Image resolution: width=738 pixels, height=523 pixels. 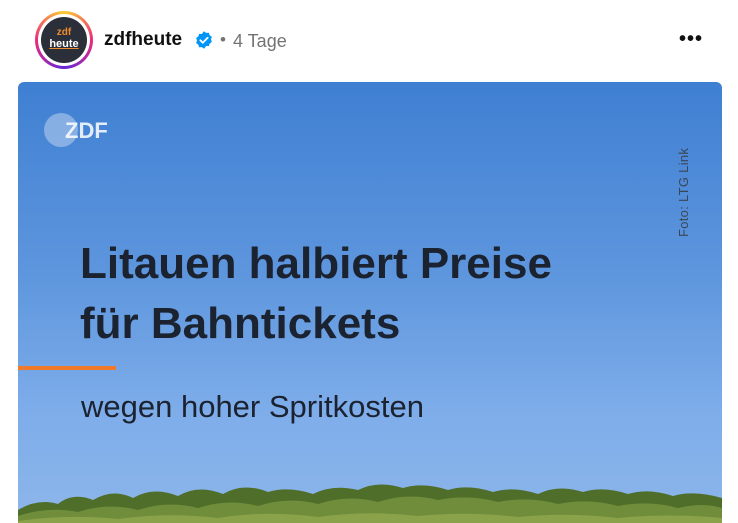 I want to click on treeline, so click(x=370, y=503).